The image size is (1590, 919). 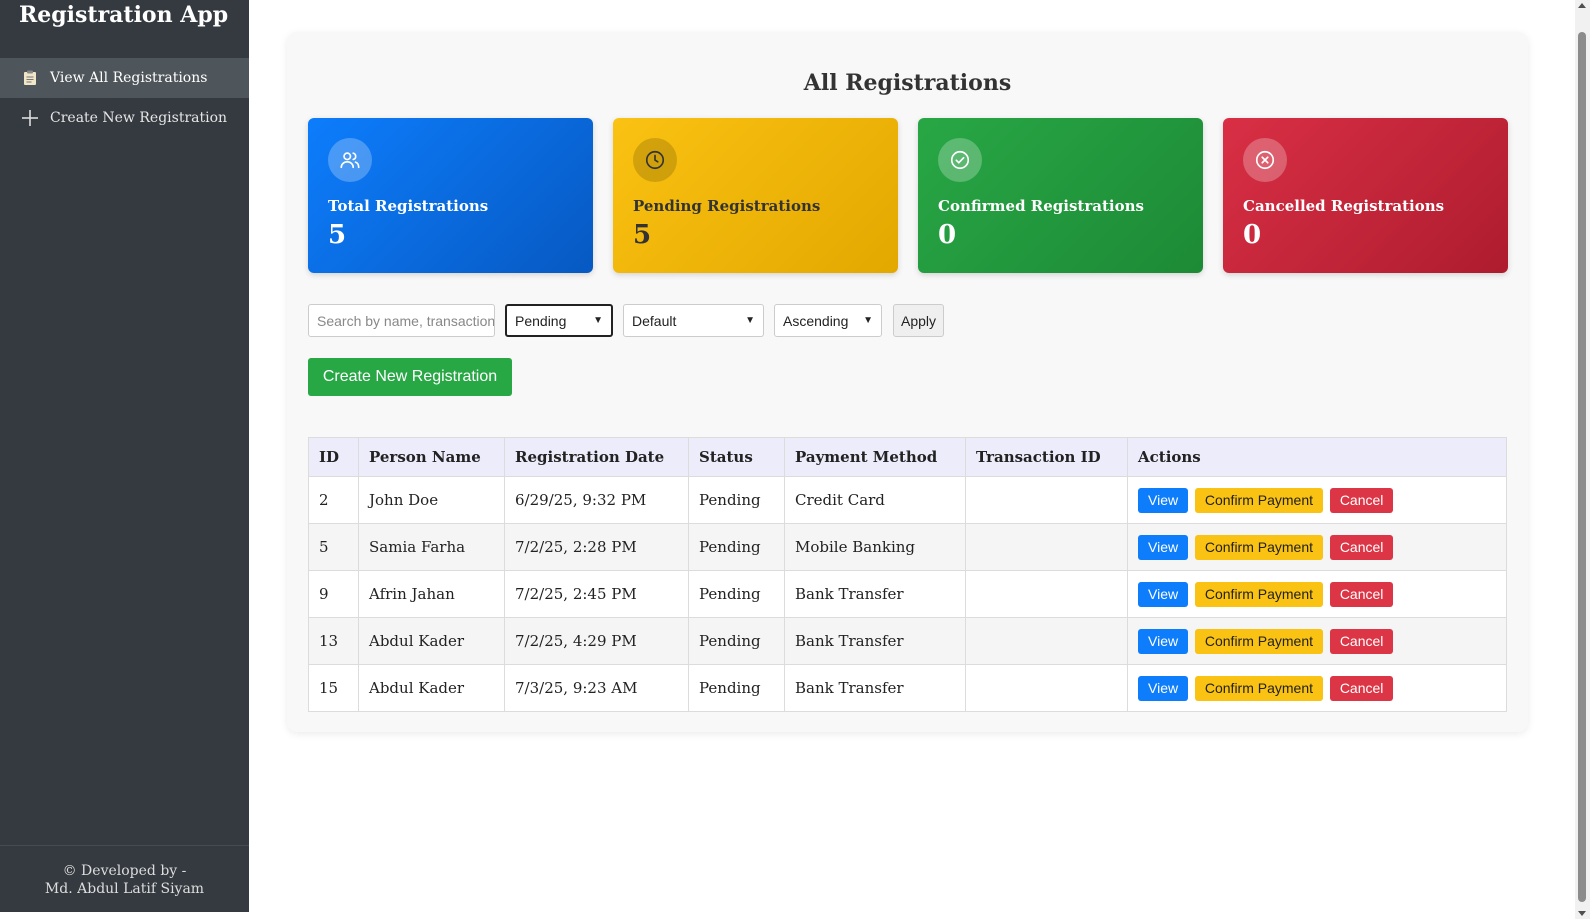 I want to click on cell-id: 9, so click(x=333, y=594).